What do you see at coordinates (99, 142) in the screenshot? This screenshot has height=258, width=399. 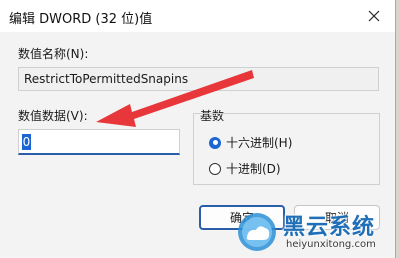 I see `value-data-input` at bounding box center [99, 142].